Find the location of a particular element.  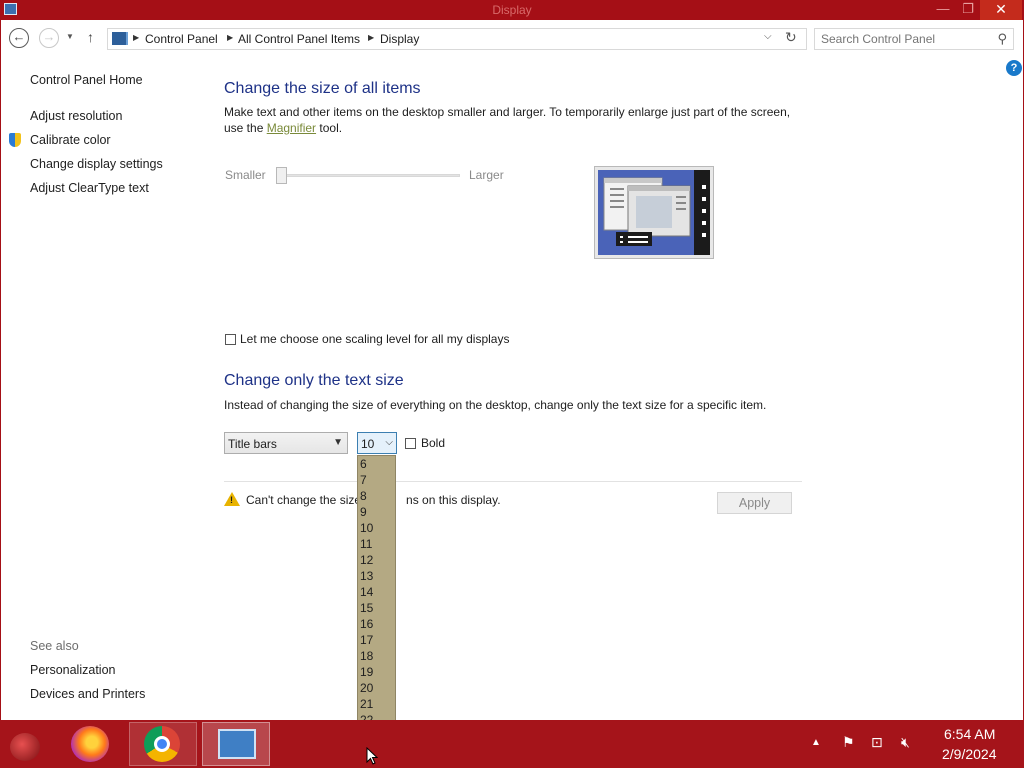

font-size-dropdown-list: 6789101112131415161718192021222324 is located at coordinates (376, 607).